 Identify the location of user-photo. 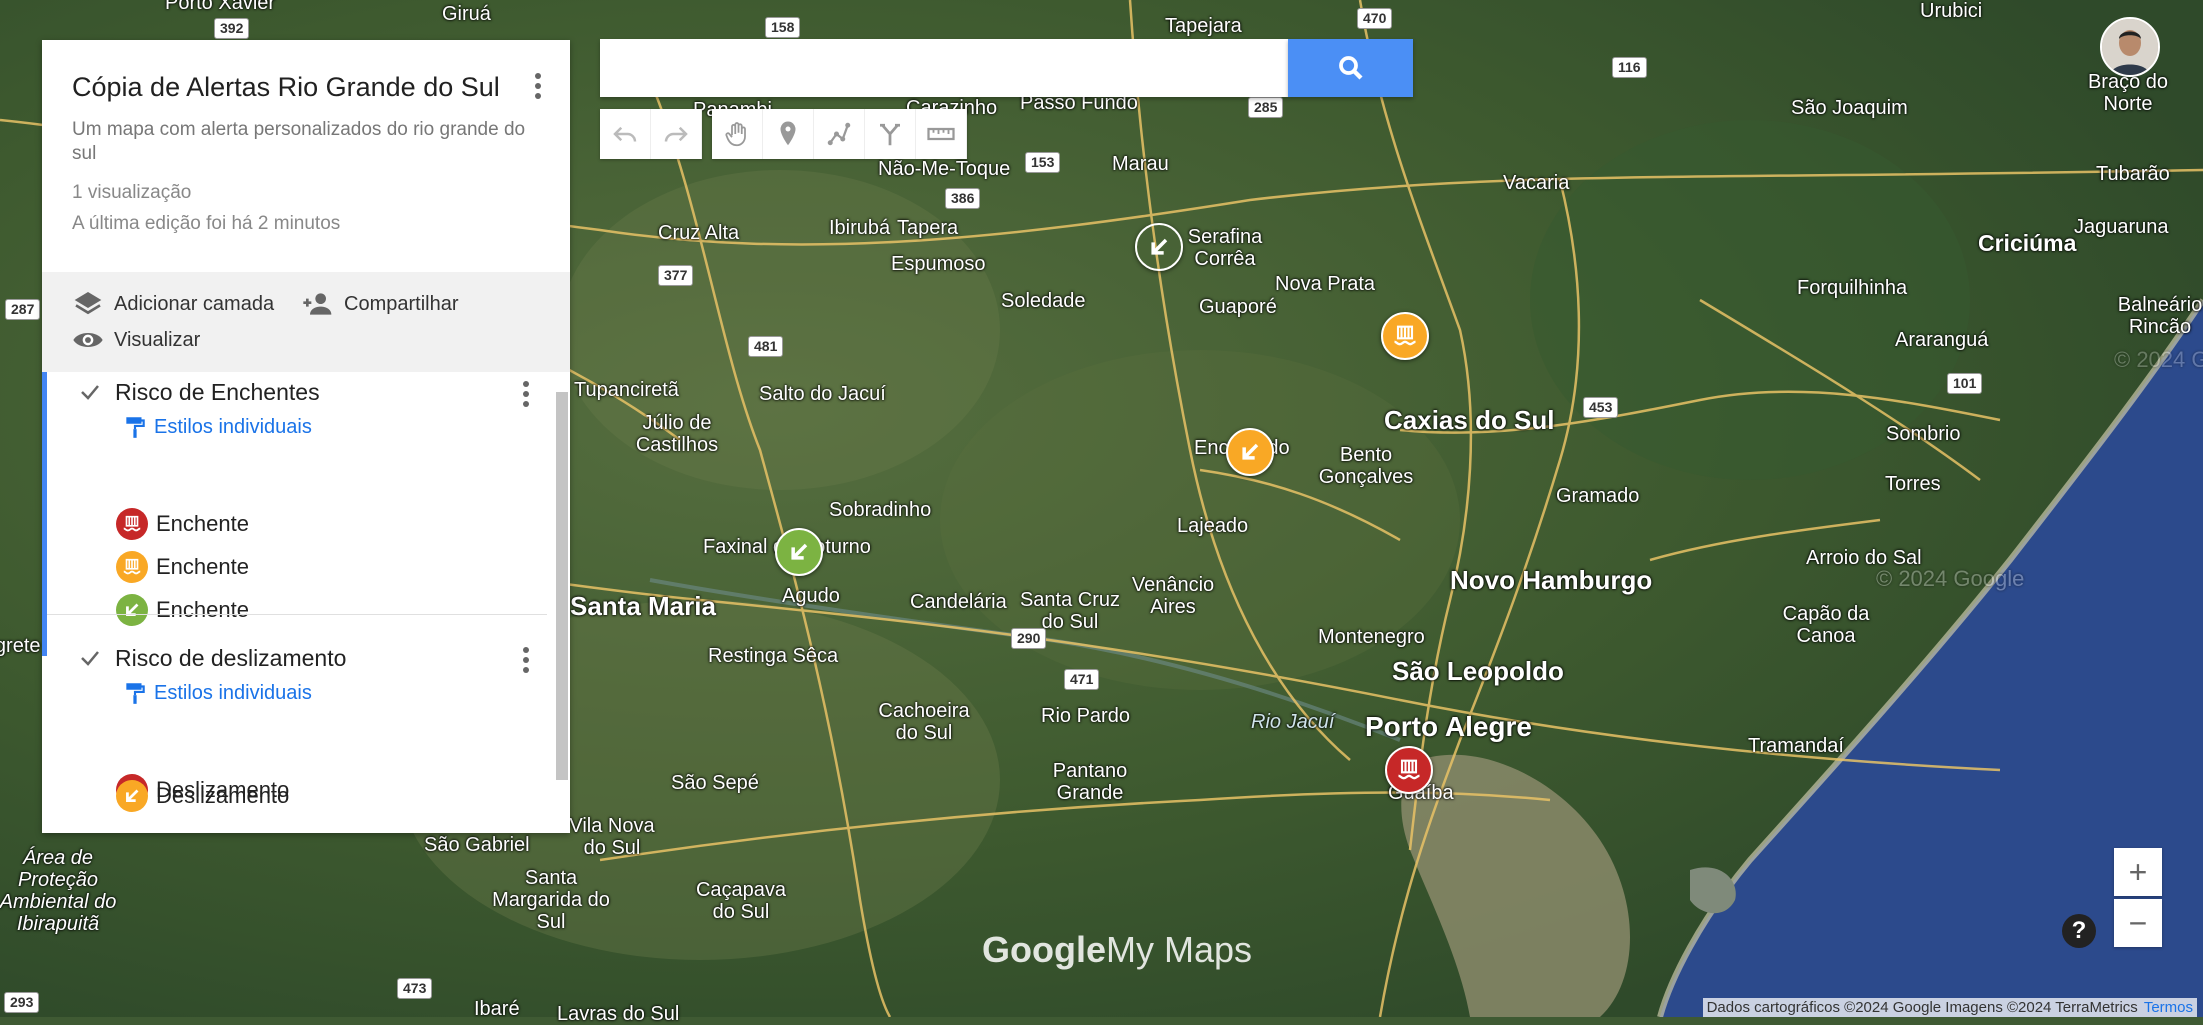
(2130, 47).